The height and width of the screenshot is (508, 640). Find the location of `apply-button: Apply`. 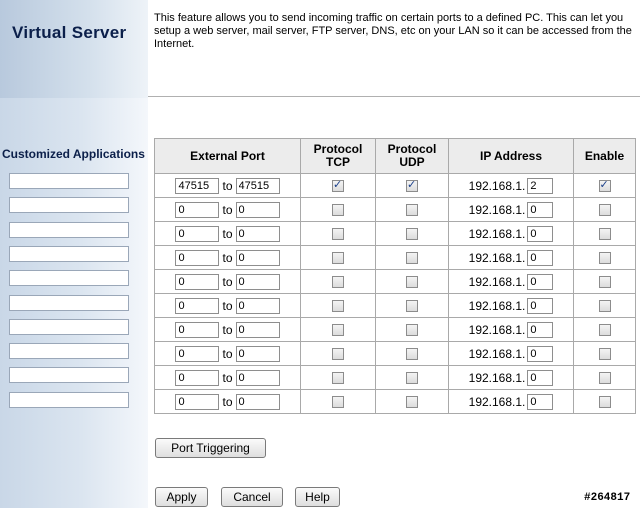

apply-button: Apply is located at coordinates (181, 497).